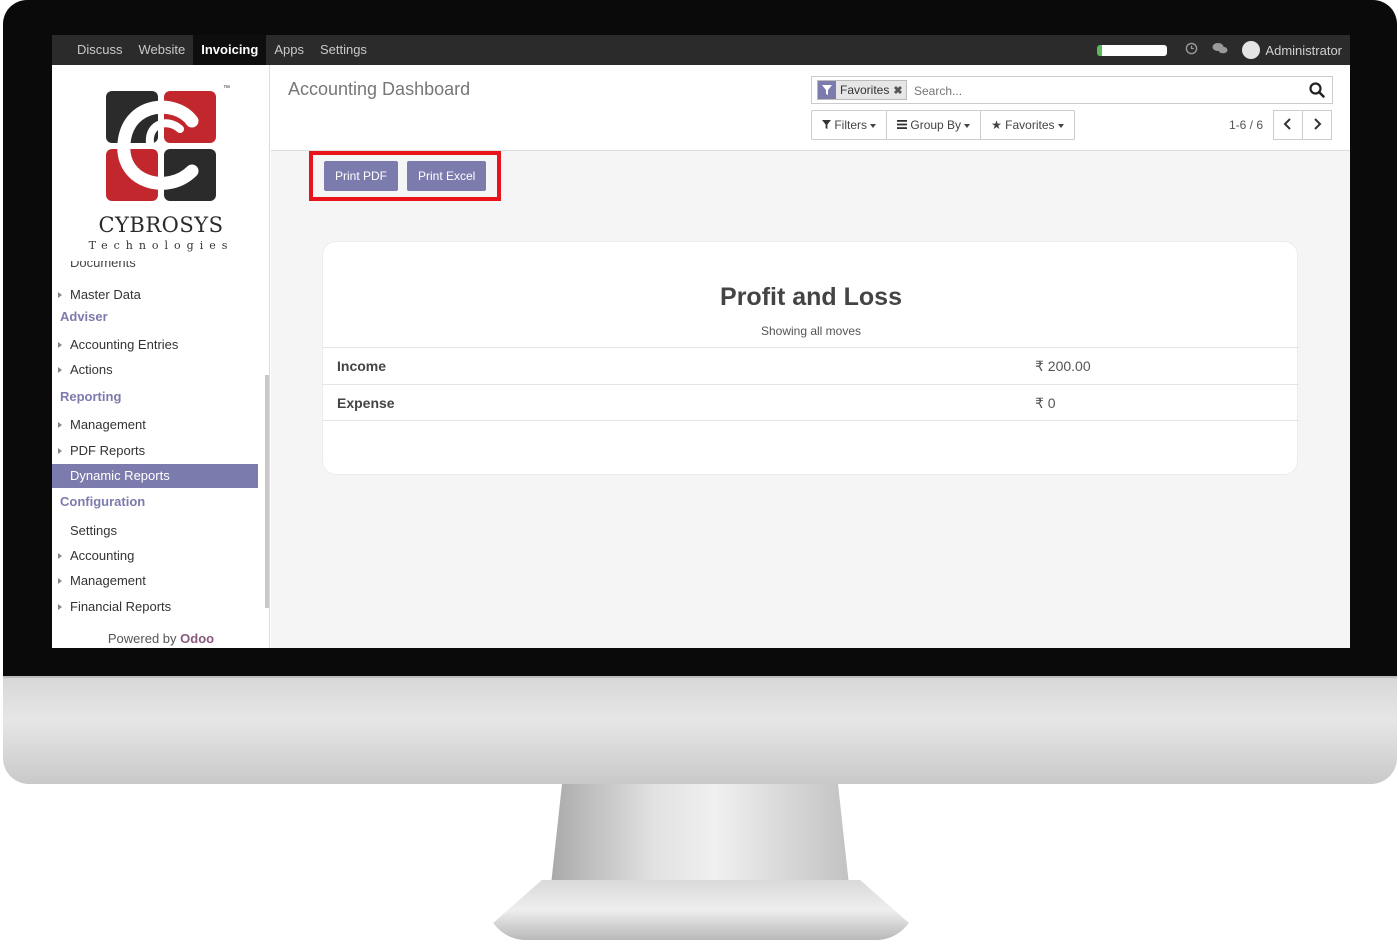  Describe the element at coordinates (142, 638) in the screenshot. I see `powered-by-text: Powered by` at that location.